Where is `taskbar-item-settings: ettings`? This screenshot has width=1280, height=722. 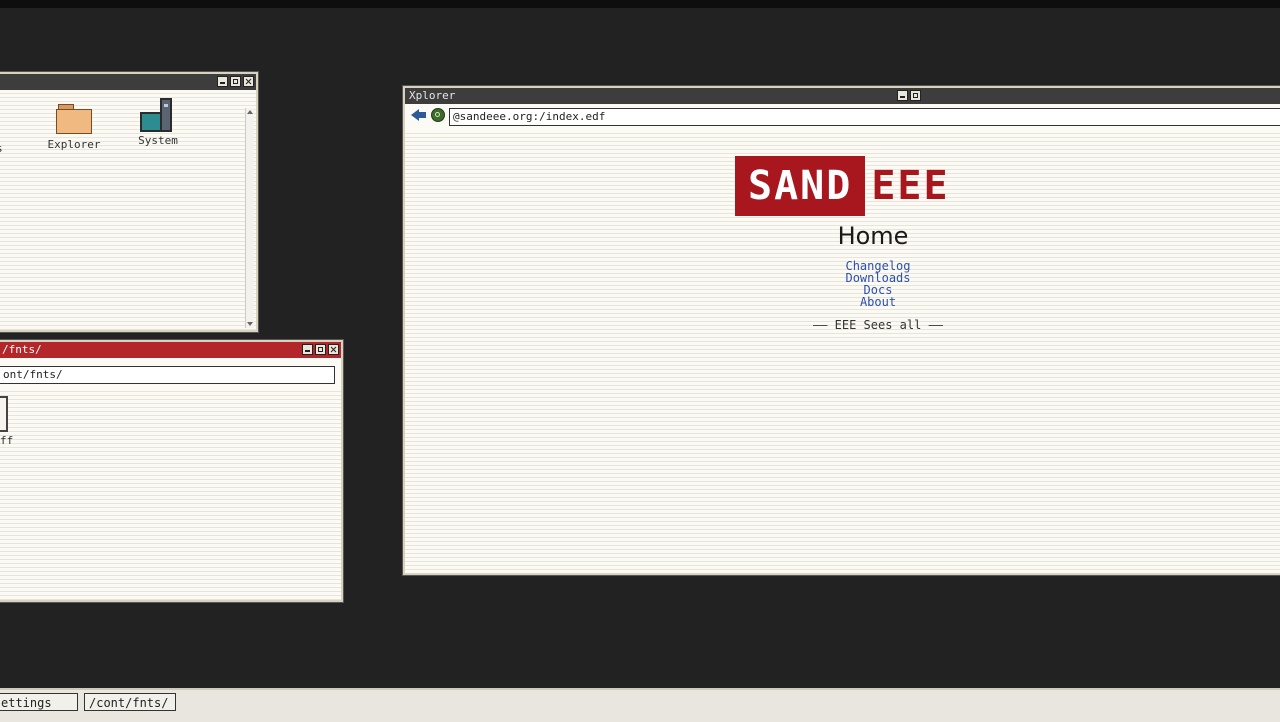 taskbar-item-settings: ettings is located at coordinates (39, 702).